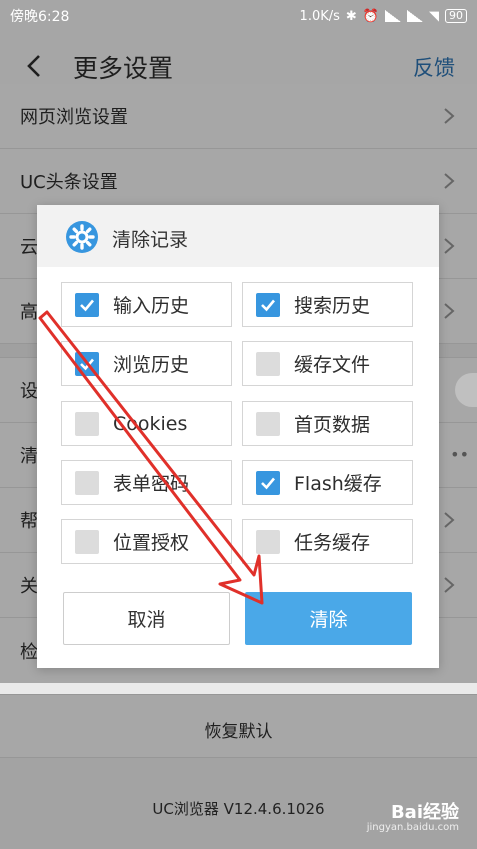 Image resolution: width=477 pixels, height=849 pixels. I want to click on watermark-url: jingyan.baidu.com, so click(412, 827).